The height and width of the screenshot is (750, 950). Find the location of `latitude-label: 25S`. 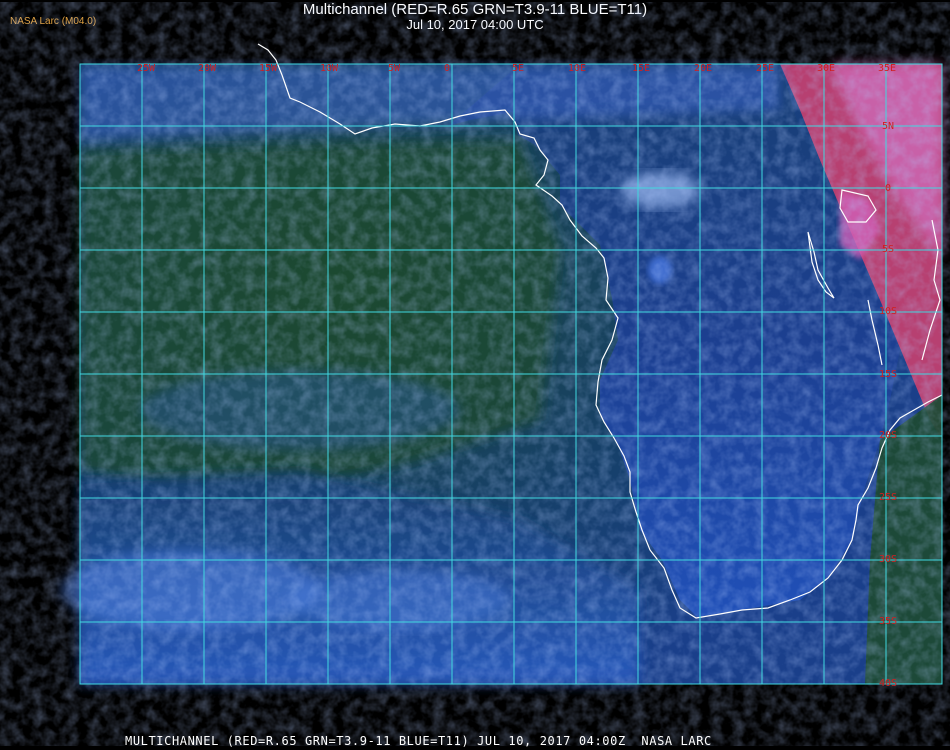

latitude-label: 25S is located at coordinates (888, 497).